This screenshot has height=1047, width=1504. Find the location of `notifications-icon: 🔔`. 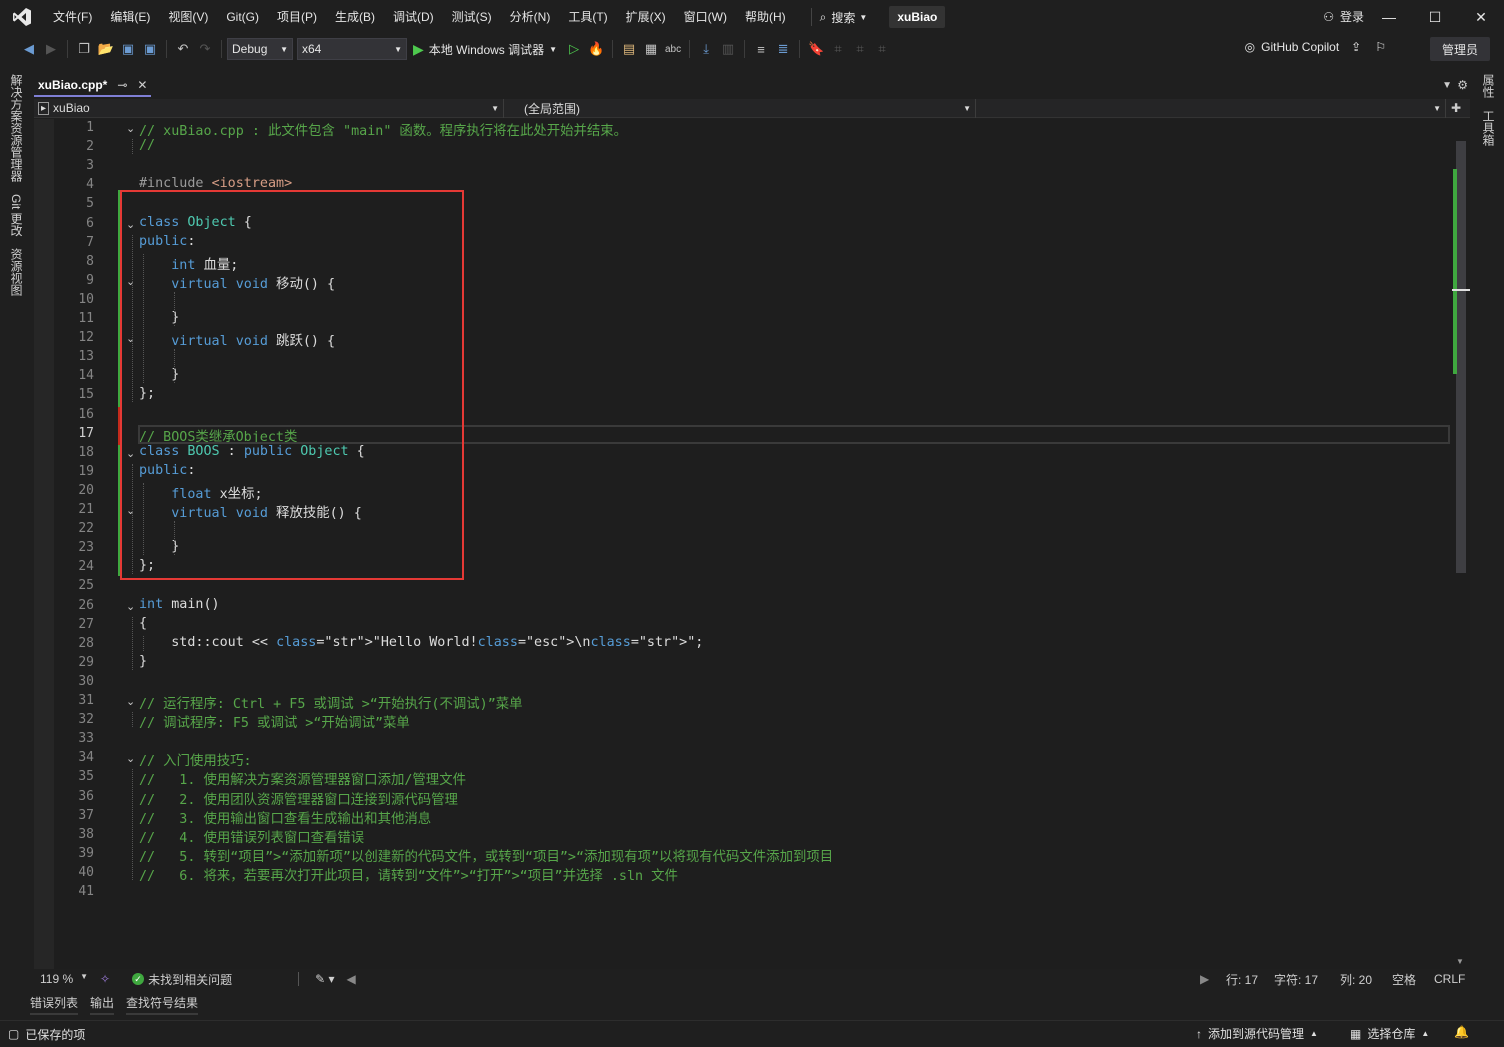

notifications-icon: 🔔 is located at coordinates (1461, 1032).